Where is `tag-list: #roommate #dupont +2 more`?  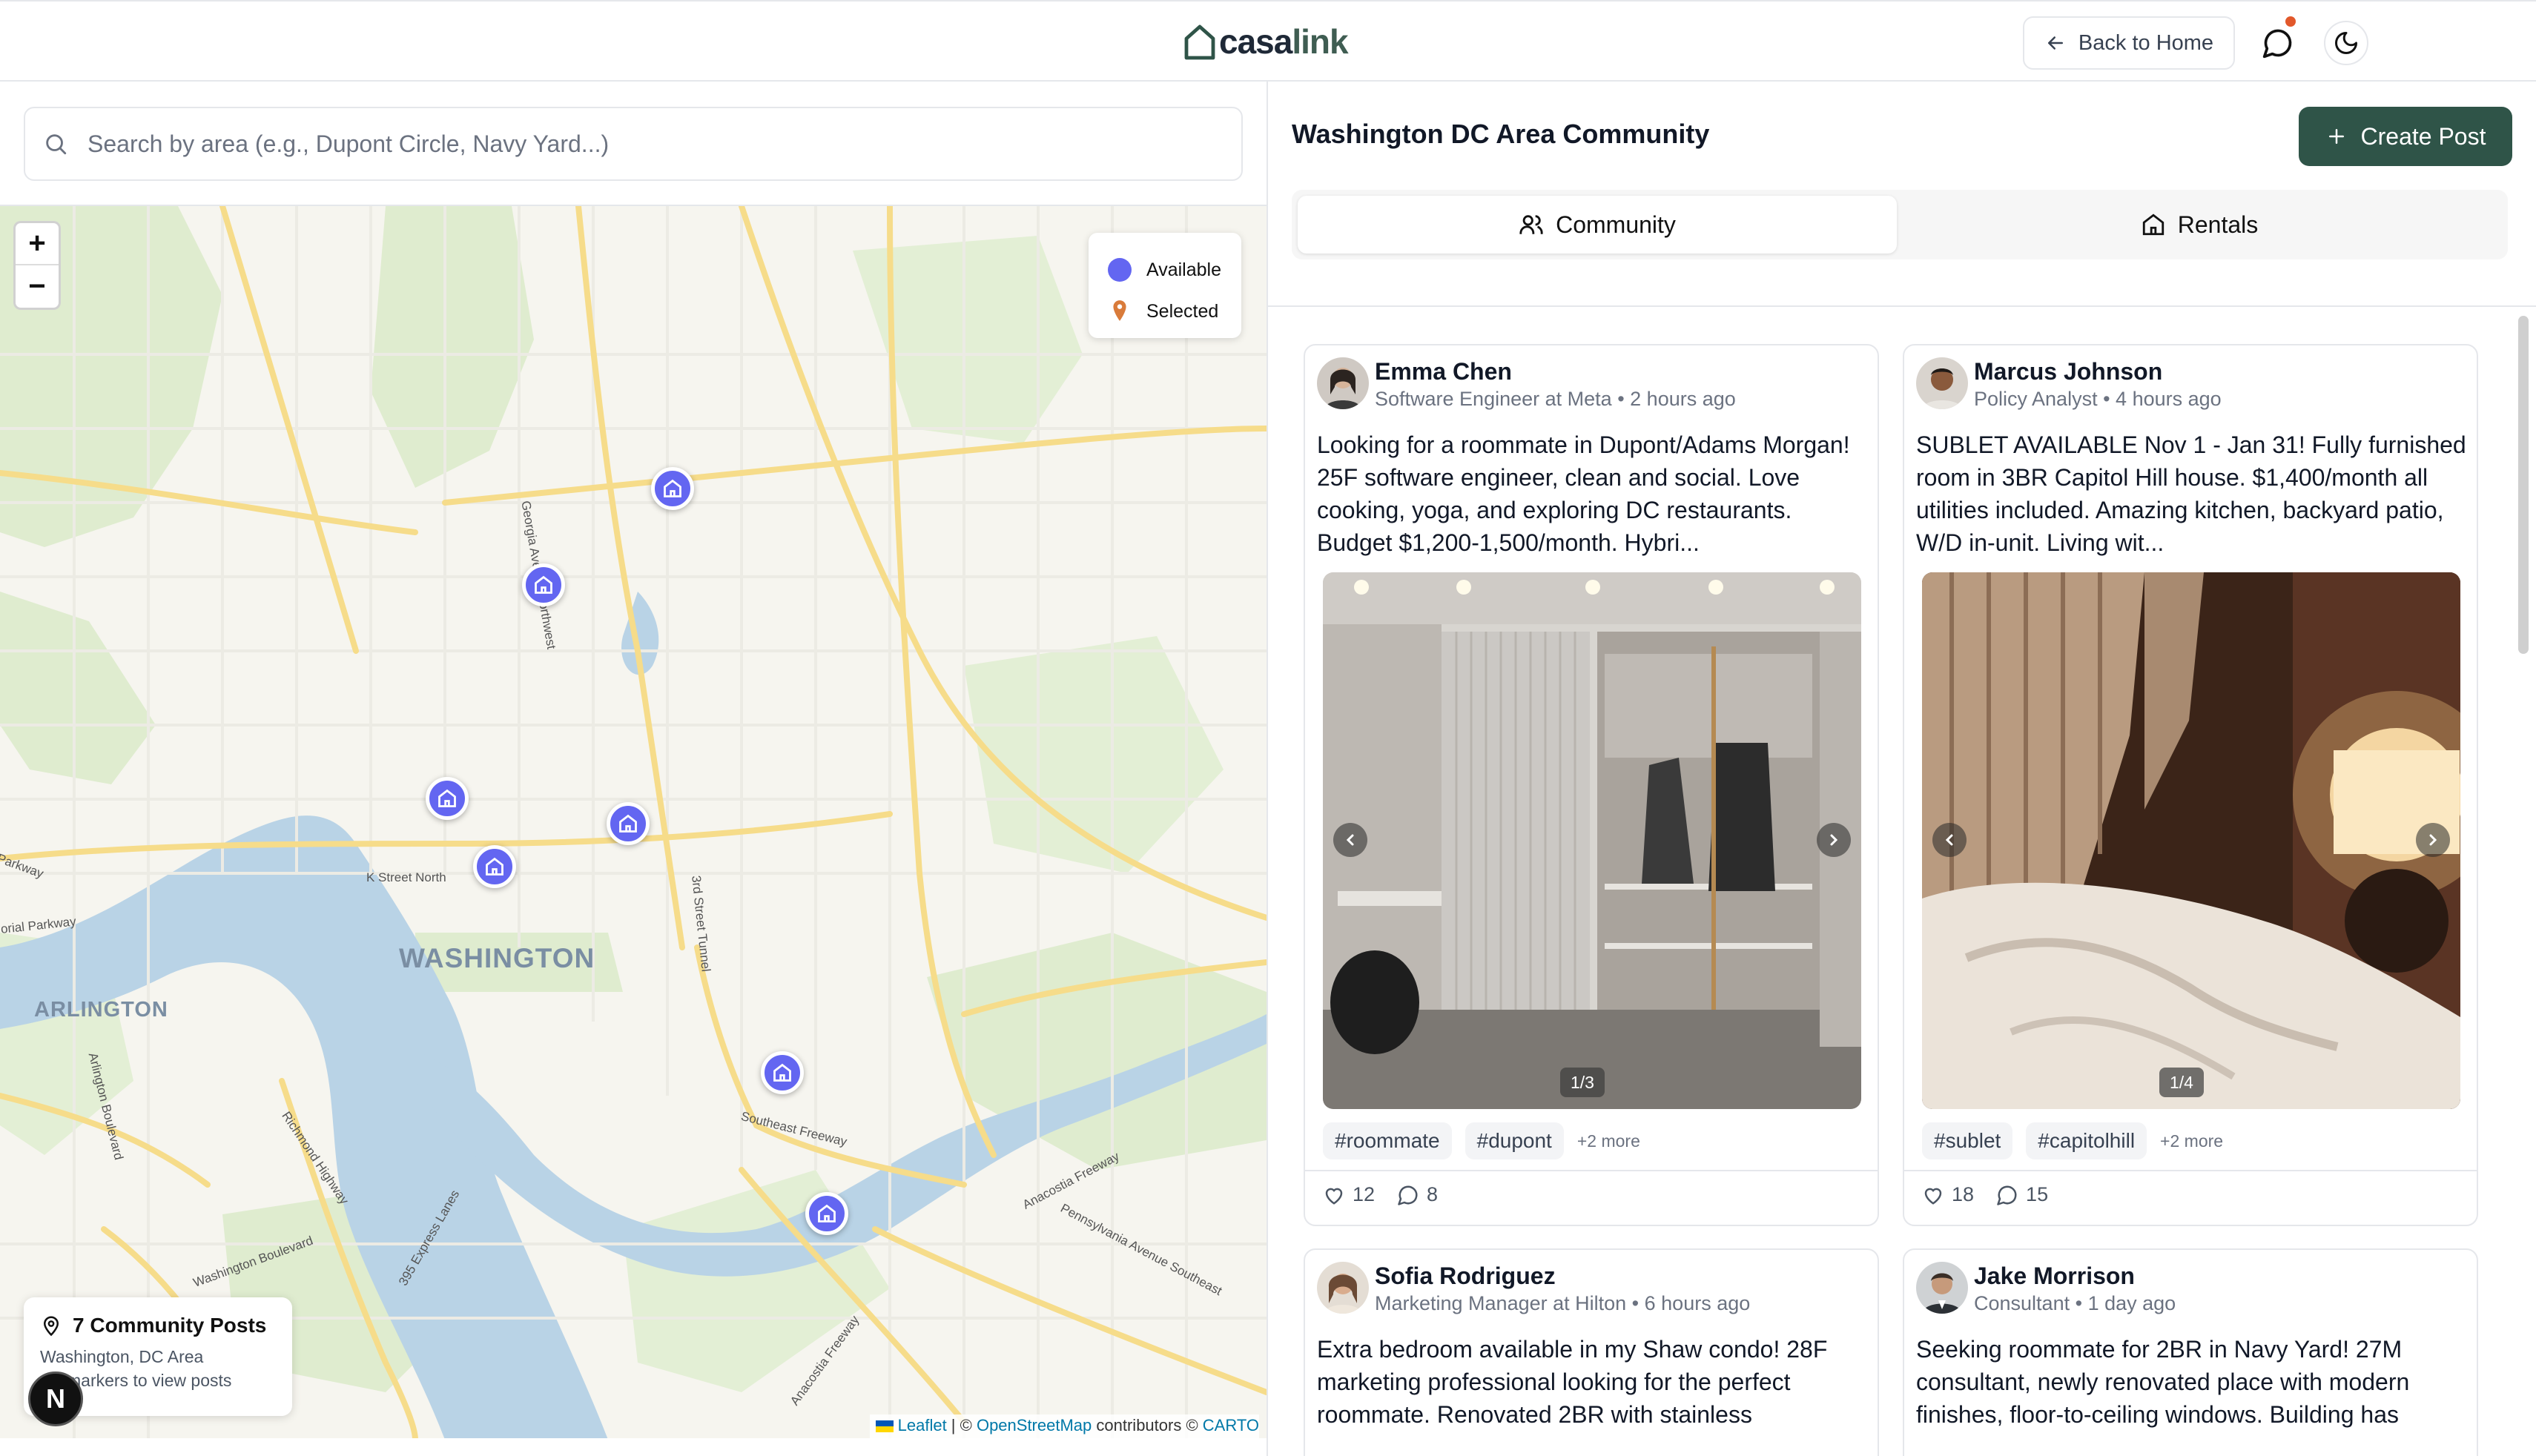 tag-list: #roommate #dupont +2 more is located at coordinates (1482, 1140).